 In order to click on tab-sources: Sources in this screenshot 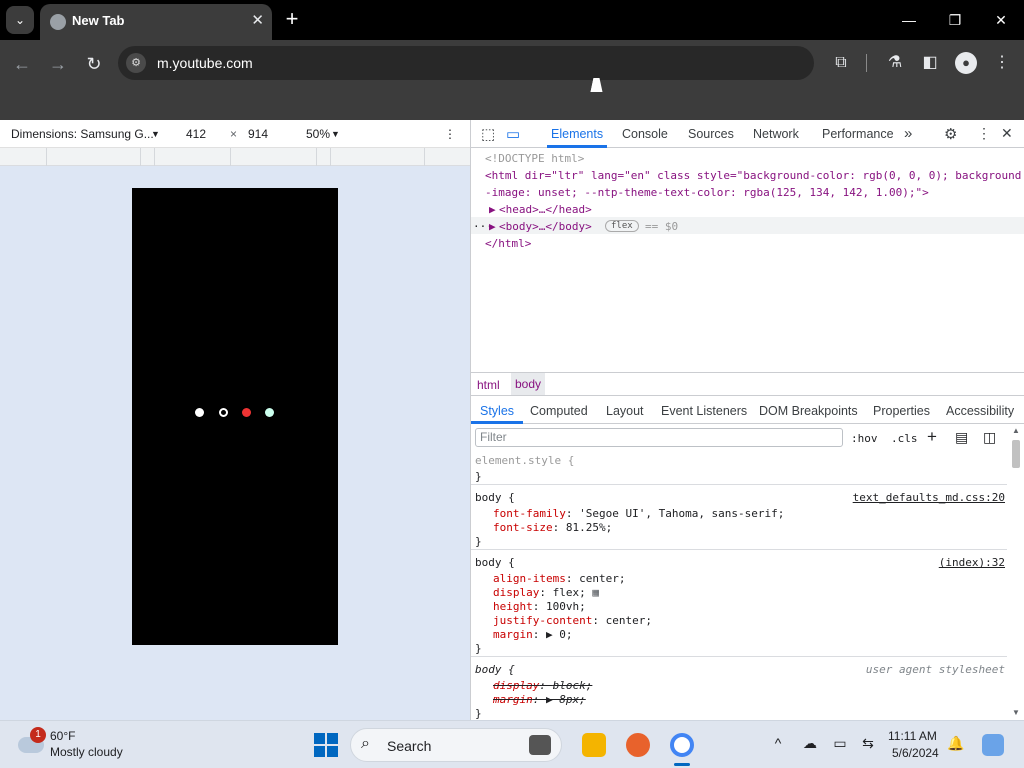, I will do `click(711, 134)`.